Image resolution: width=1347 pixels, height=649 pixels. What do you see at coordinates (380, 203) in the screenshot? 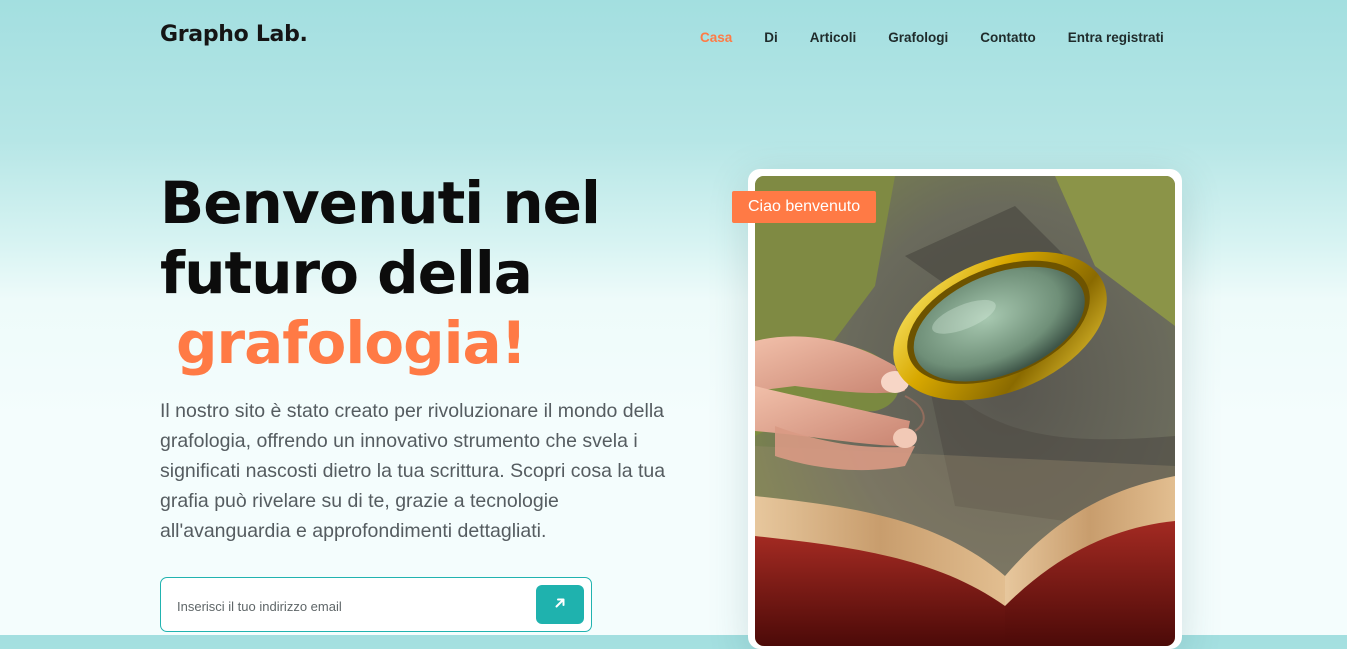
I see `hero-title-line-1: Benvenuti nel` at bounding box center [380, 203].